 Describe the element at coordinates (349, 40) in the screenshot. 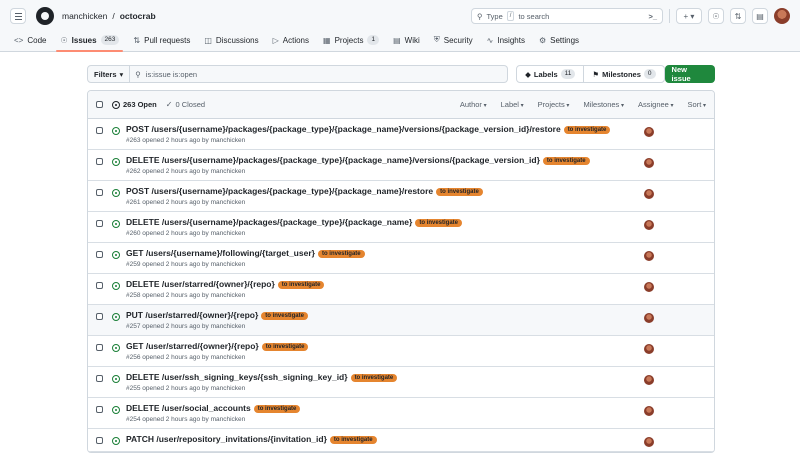

I see `tab-label: Projects` at that location.